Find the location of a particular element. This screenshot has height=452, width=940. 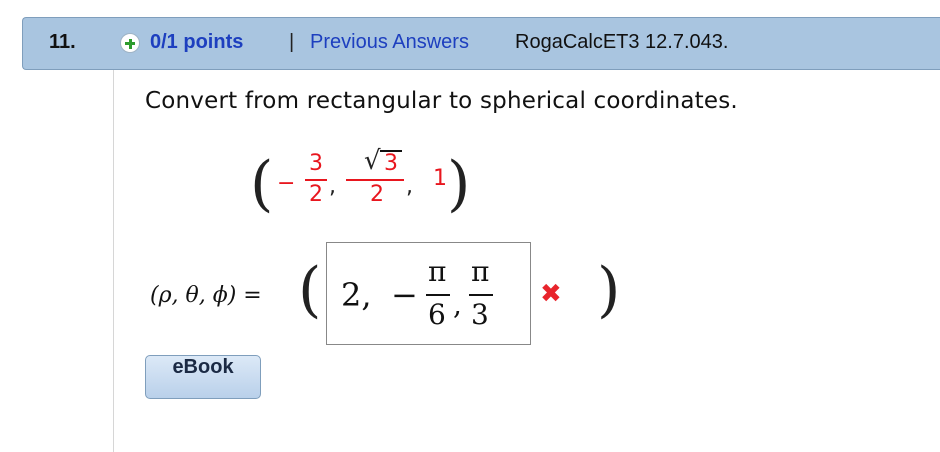

answer-close-paren: ) is located at coordinates (609, 290).